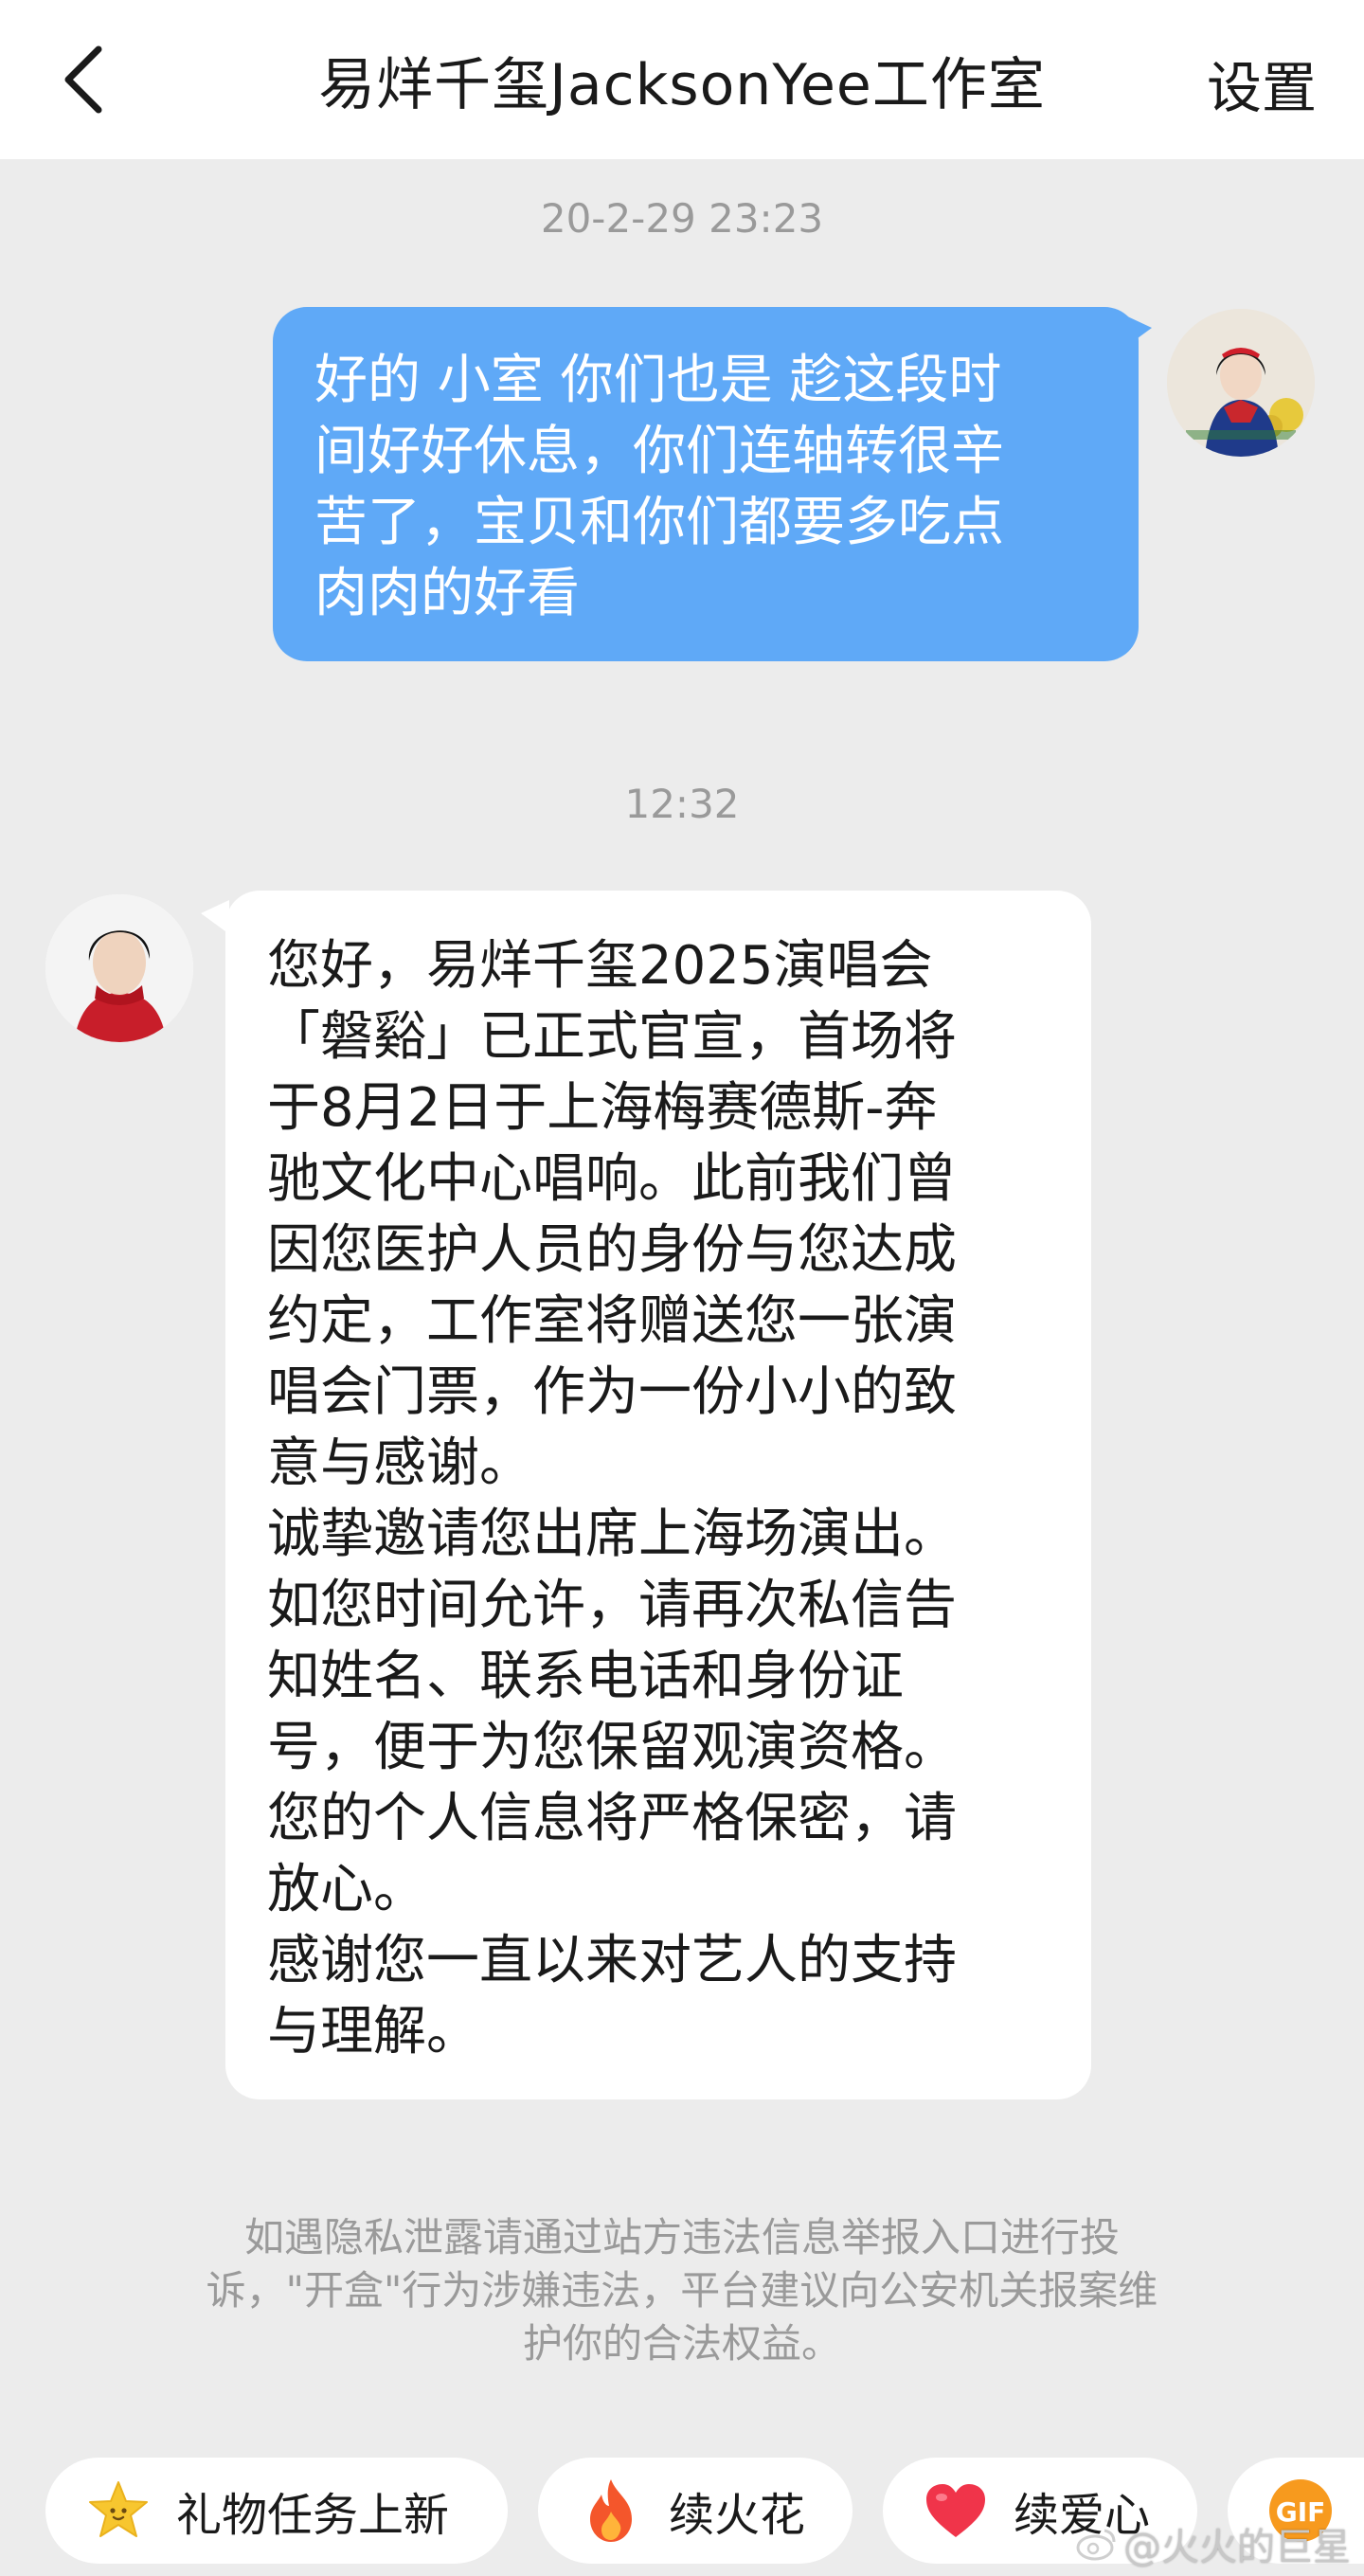 Image resolution: width=1364 pixels, height=2576 pixels. I want to click on message-timestamp: 12:32, so click(682, 804).